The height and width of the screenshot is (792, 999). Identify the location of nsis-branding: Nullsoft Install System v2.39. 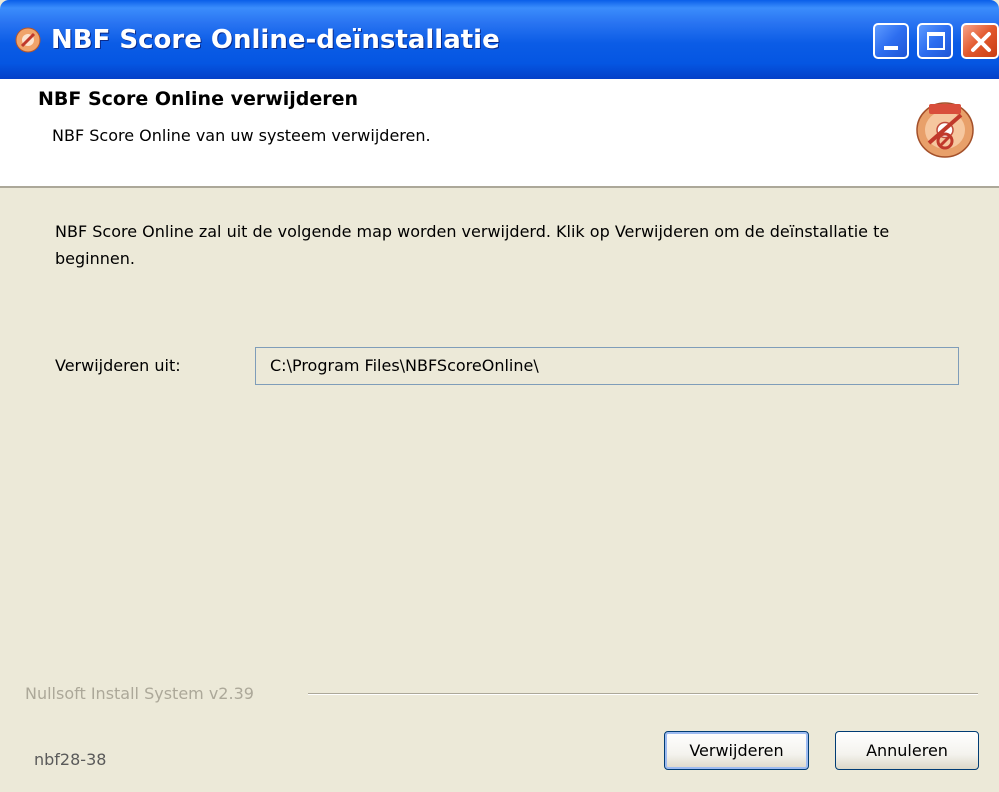
(142, 693).